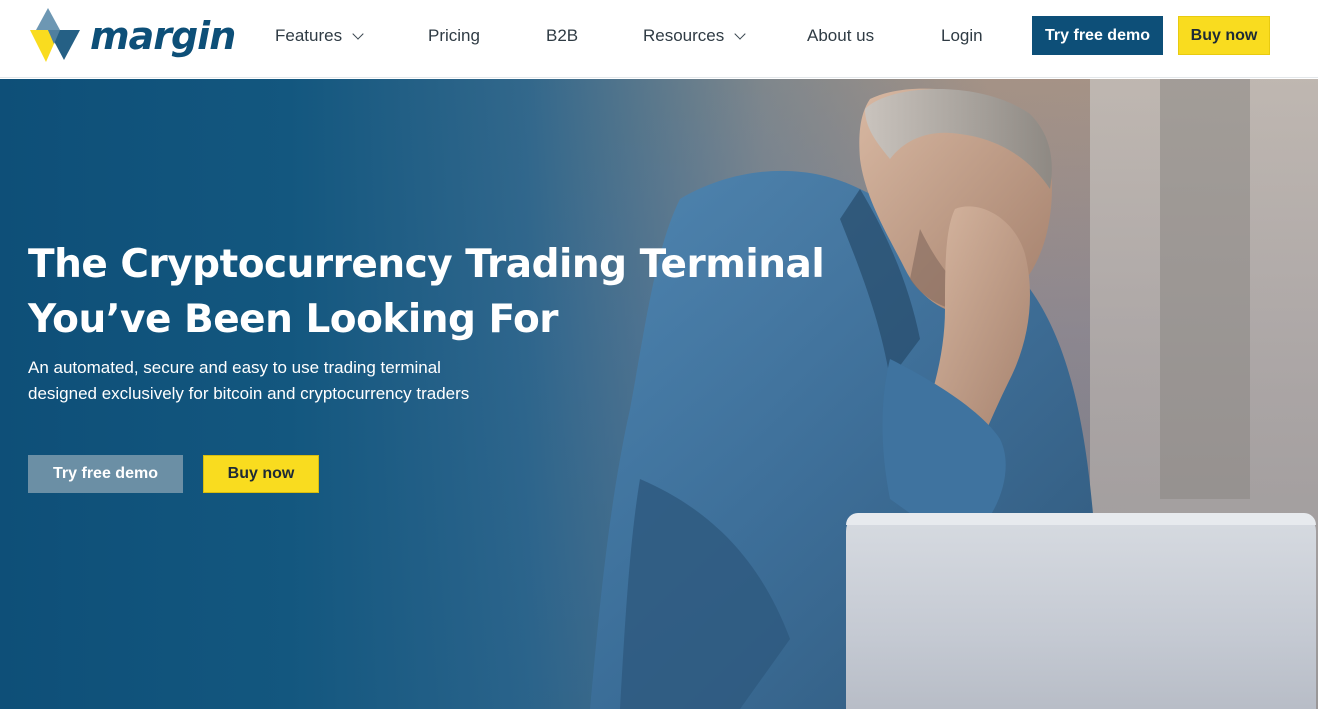 The width and height of the screenshot is (1318, 709). What do you see at coordinates (163, 36) in the screenshot?
I see `logo-wordmark: margin` at bounding box center [163, 36].